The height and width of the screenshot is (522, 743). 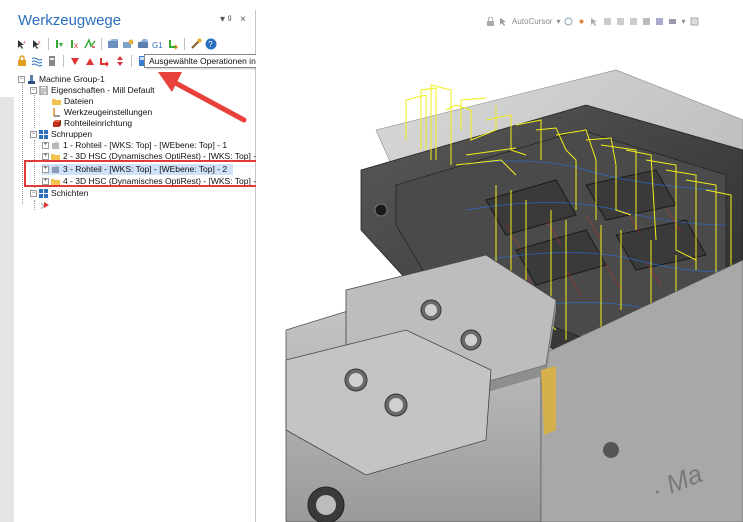 I want to click on tree-item-label: Rohteileinrichtung, so click(x=98, y=123).